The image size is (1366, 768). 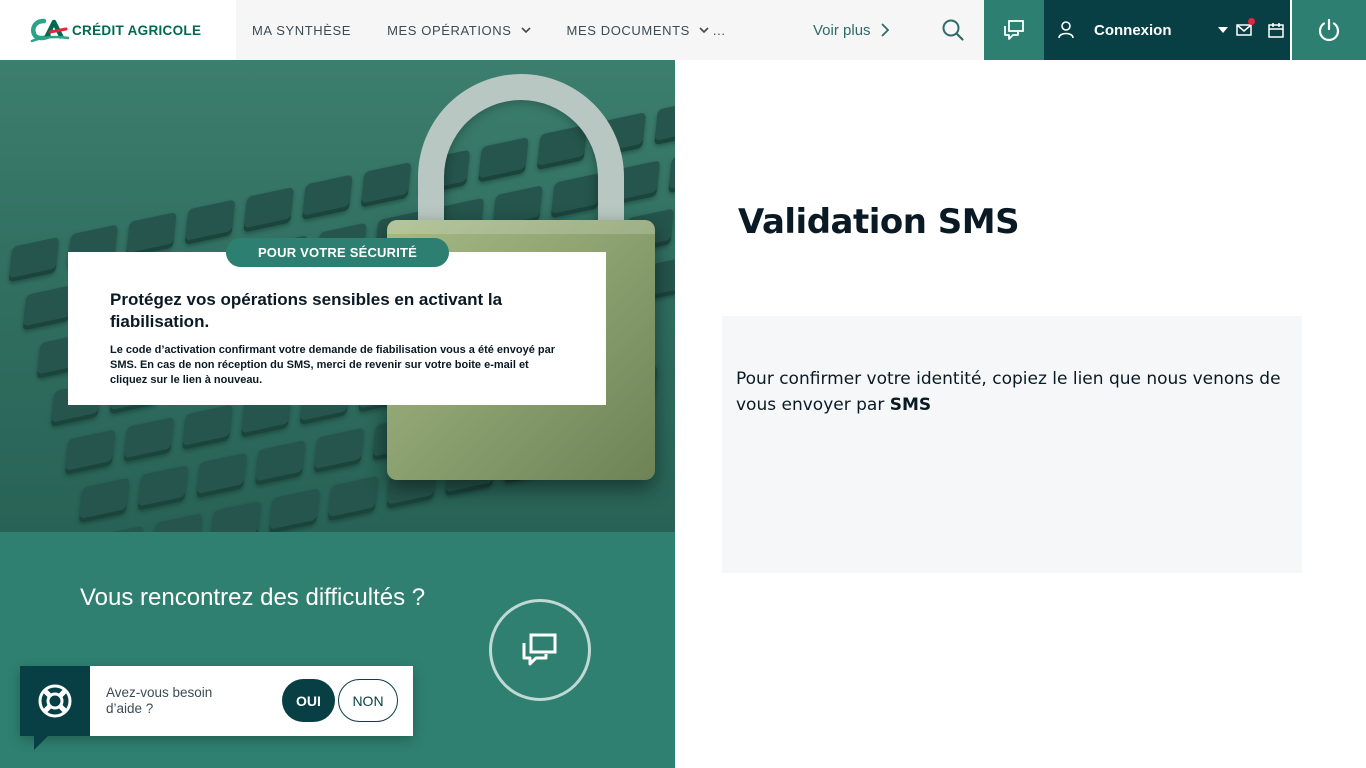 I want to click on nav-item-label: MES DOCUMENTS, so click(x=628, y=30).